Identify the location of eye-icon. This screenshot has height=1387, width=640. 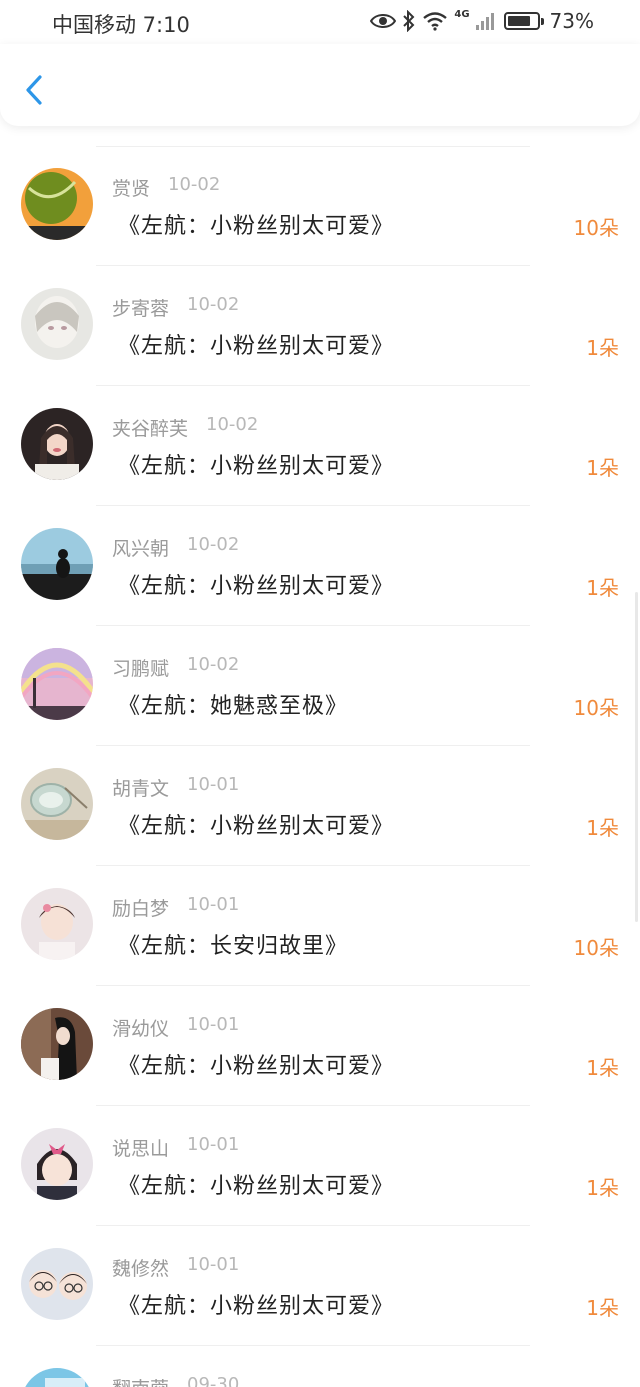
(383, 21).